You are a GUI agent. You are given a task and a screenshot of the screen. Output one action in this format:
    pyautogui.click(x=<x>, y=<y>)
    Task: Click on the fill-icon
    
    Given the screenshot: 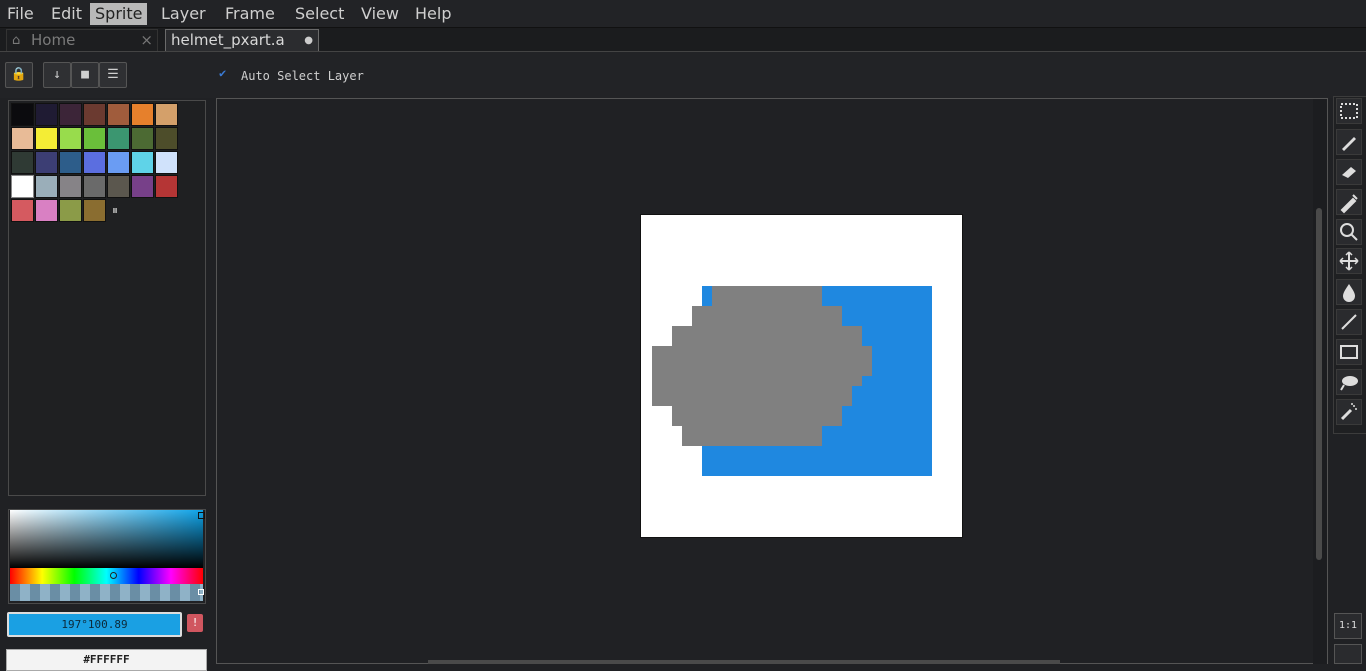 What is the action you would take?
    pyautogui.click(x=1349, y=292)
    